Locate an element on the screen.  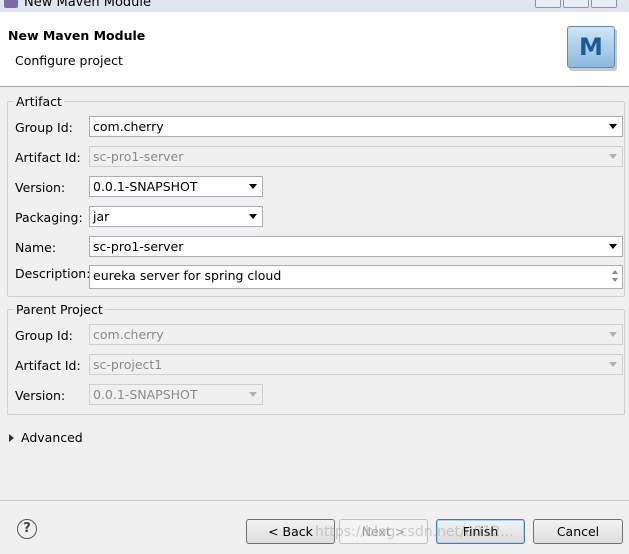
packaging-combo: jar is located at coordinates (176, 216).